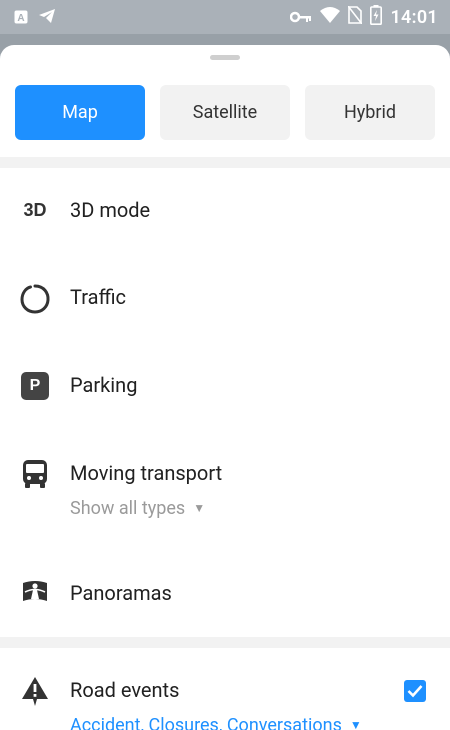 This screenshot has height=730, width=450. What do you see at coordinates (414, 17) in the screenshot?
I see `status-time: 14:01` at bounding box center [414, 17].